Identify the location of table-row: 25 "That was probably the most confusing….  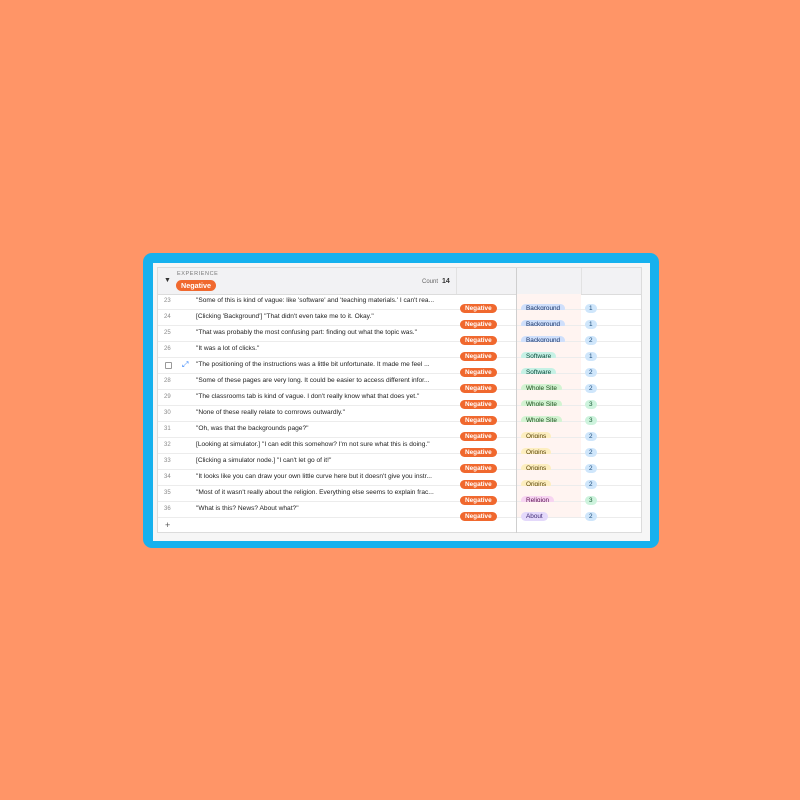
(399, 335).